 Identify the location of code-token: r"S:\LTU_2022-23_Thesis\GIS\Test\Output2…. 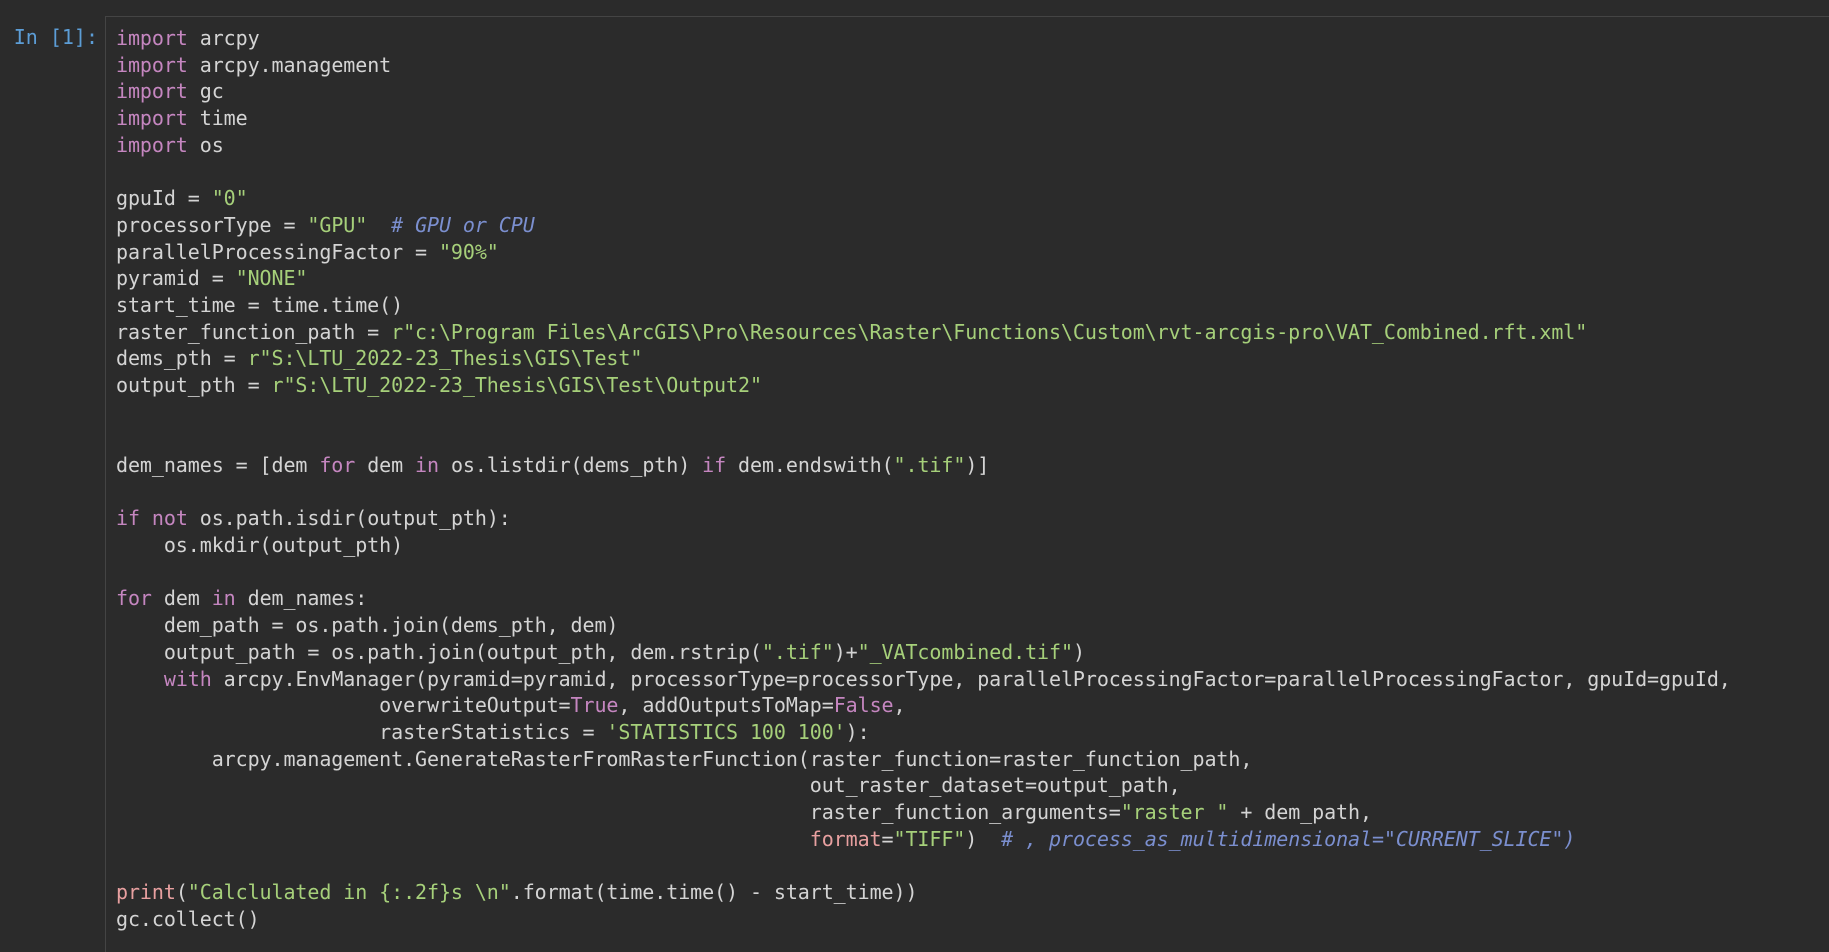
(516, 384).